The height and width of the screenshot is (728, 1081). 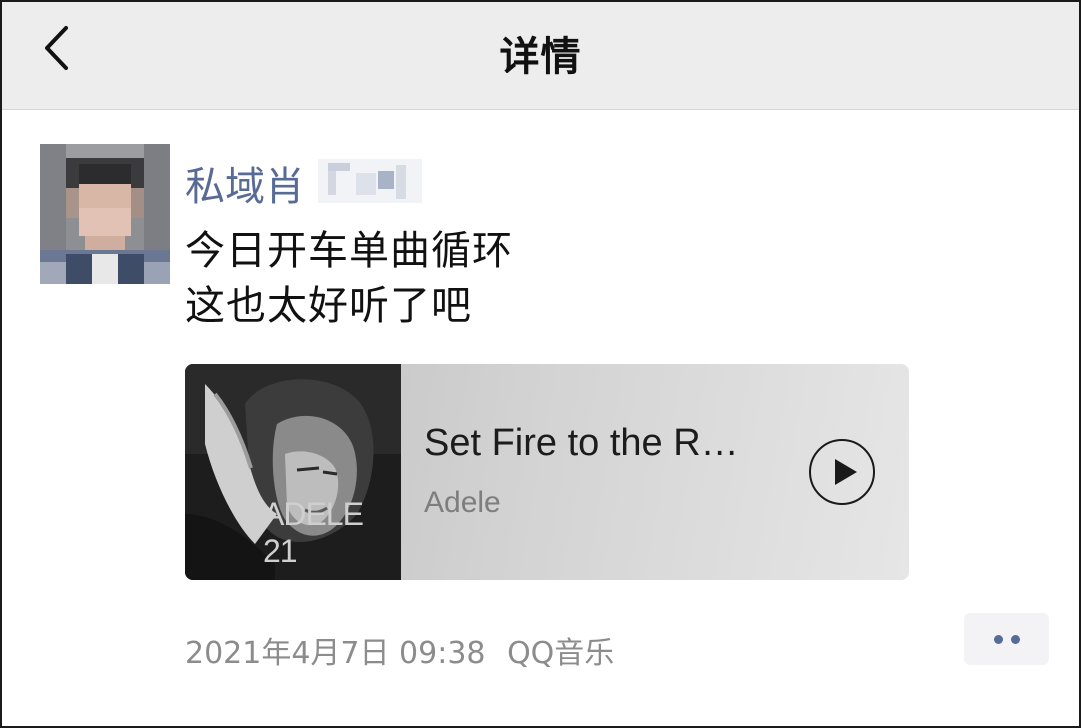 I want to click on page-title: 详情, so click(x=540, y=57).